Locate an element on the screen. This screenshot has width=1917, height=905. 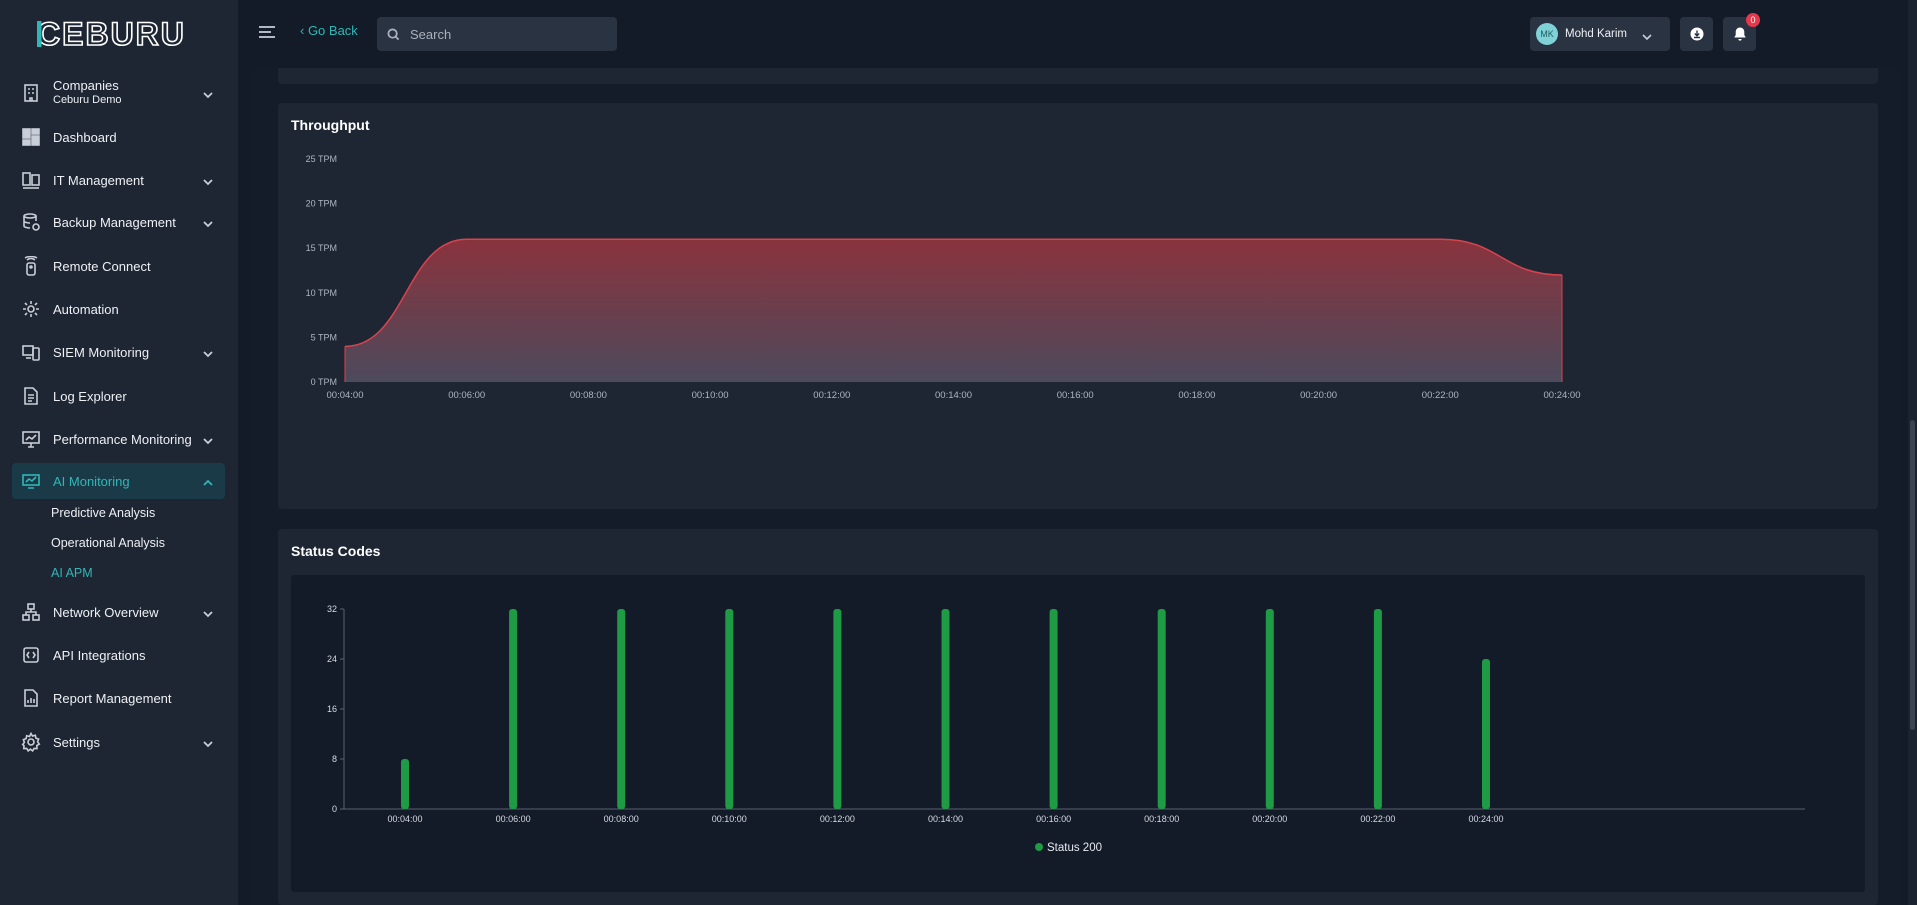
sidebar-item-network-overview: Network Overview is located at coordinates (118, 612).